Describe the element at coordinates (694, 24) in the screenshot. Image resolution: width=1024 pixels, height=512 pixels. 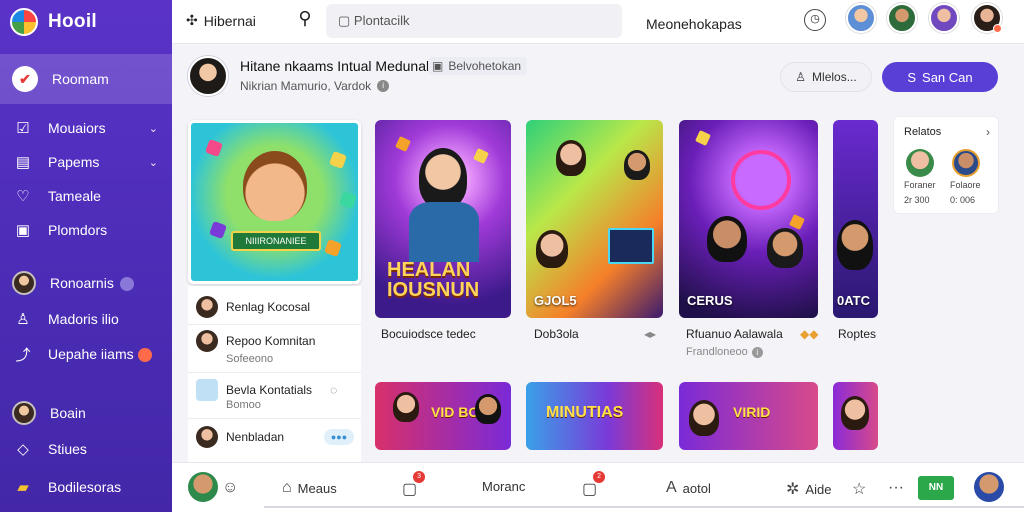
I see `search-center-label: Meonehokapas` at that location.